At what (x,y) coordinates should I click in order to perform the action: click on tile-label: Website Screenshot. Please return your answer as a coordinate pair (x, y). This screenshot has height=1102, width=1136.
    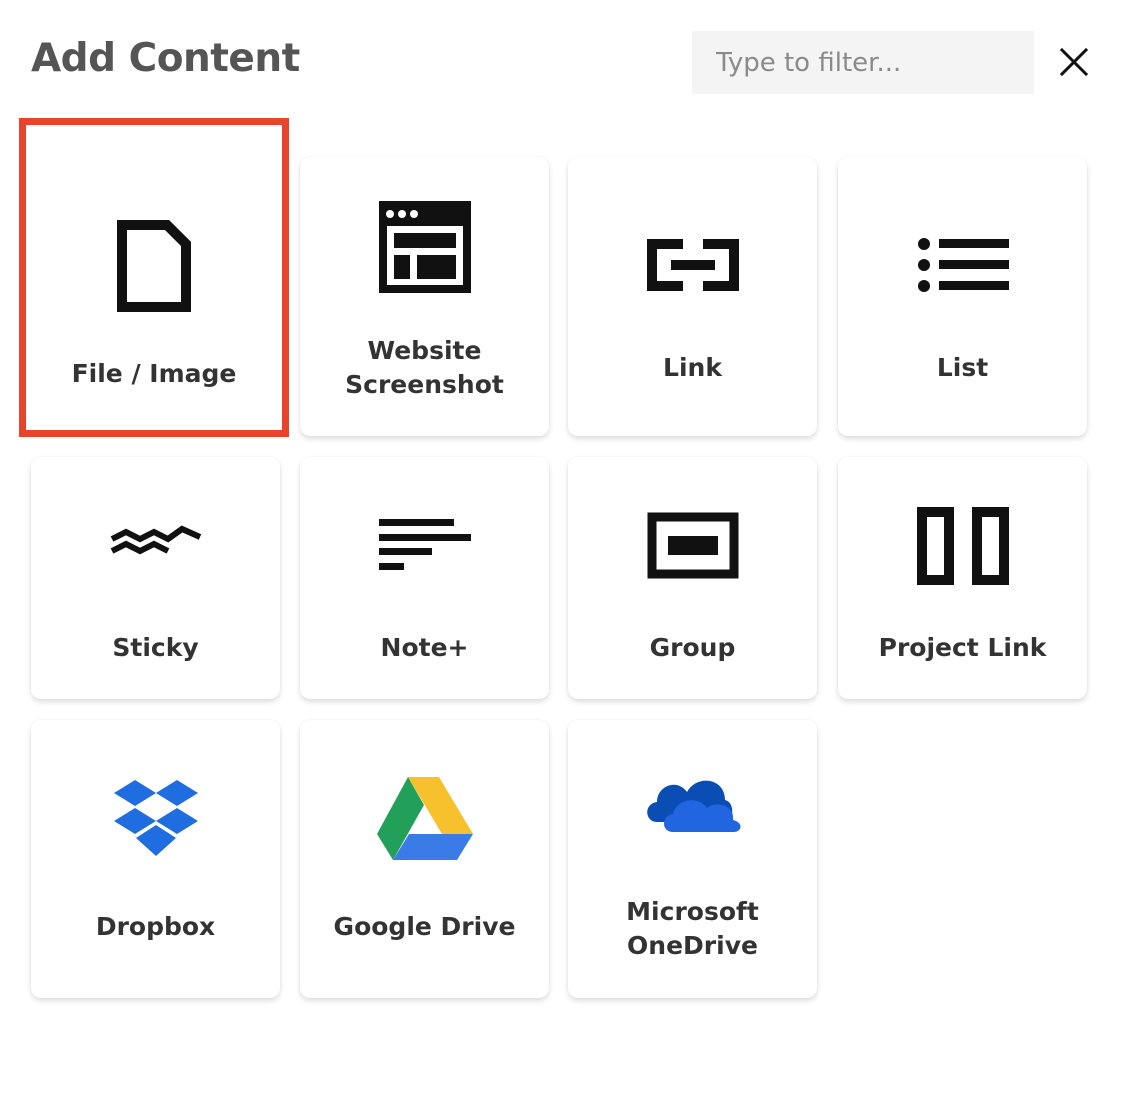
    Looking at the image, I should click on (424, 367).